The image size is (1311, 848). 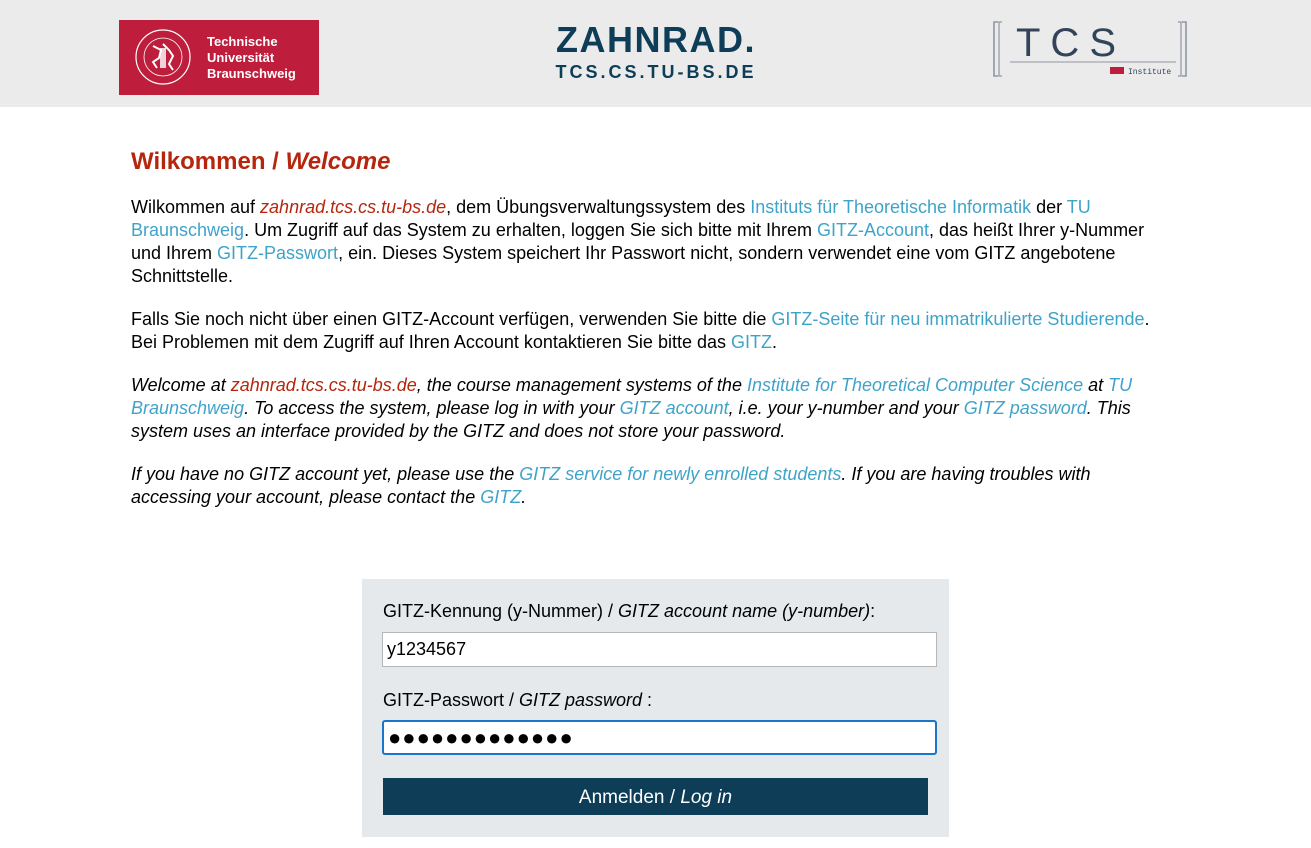 I want to click on username-input, so click(x=659, y=649).